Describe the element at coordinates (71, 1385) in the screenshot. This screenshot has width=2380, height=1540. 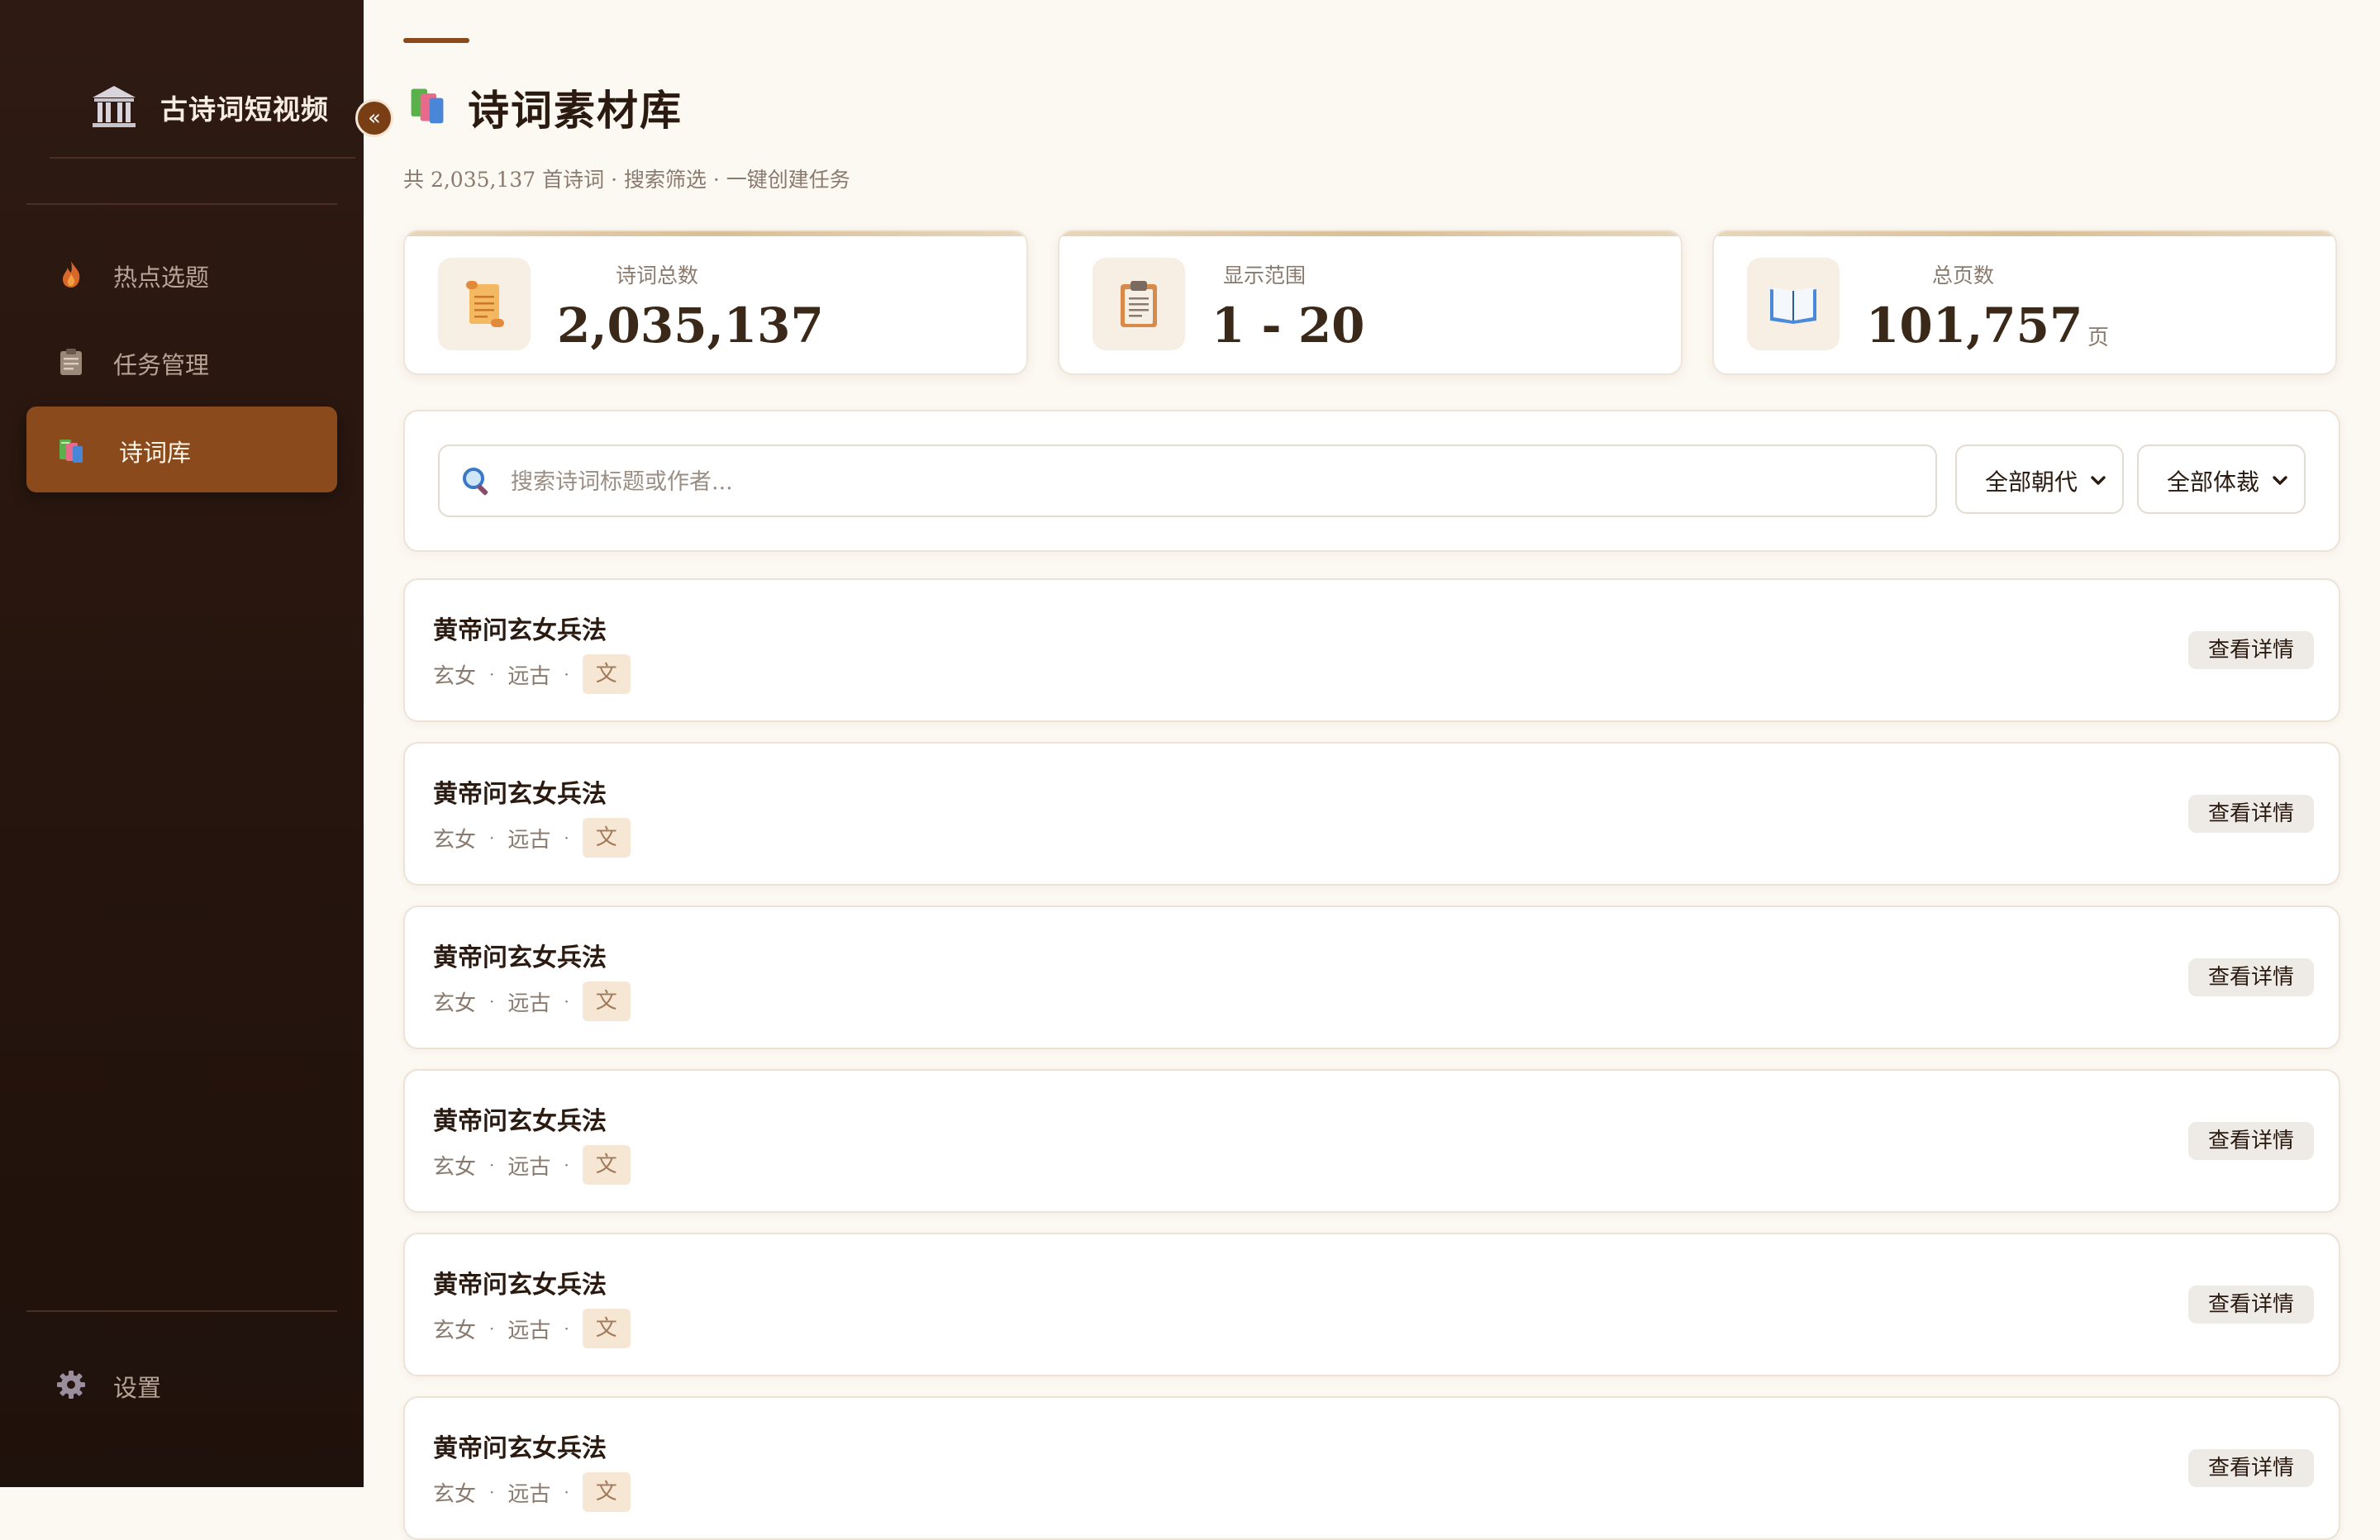
I see `gear-icon` at that location.